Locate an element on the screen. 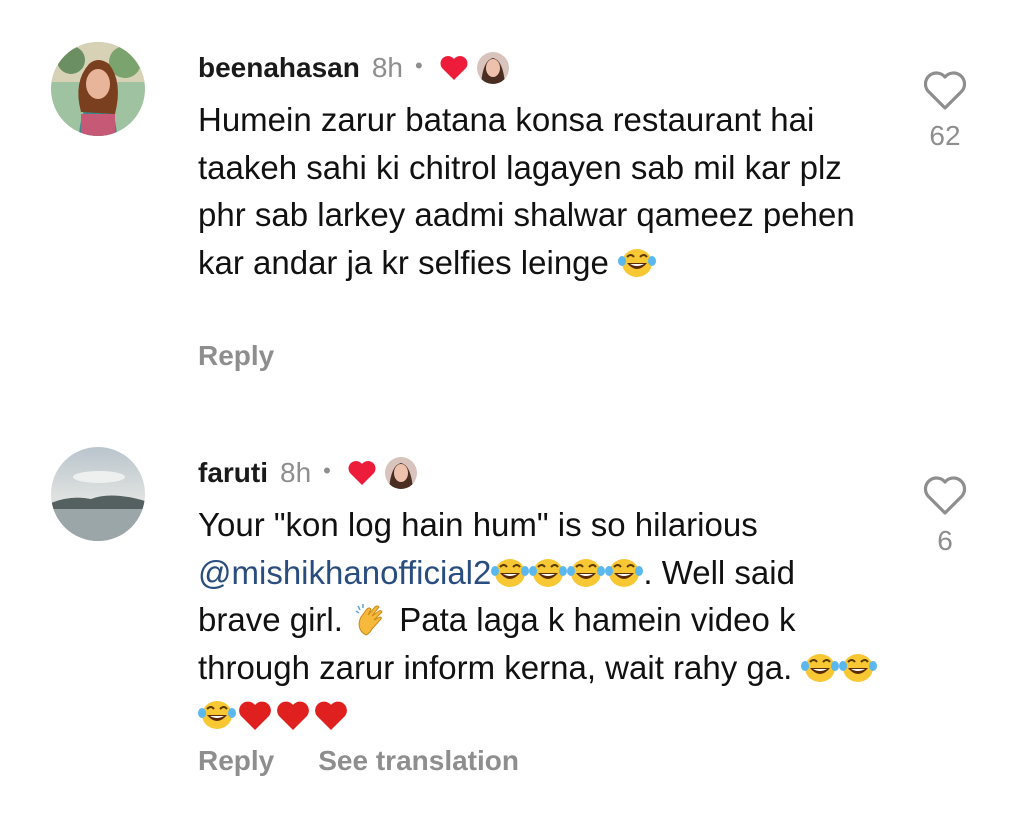 The width and height of the screenshot is (1024, 822). see-translation-button: See translation is located at coordinates (418, 761).